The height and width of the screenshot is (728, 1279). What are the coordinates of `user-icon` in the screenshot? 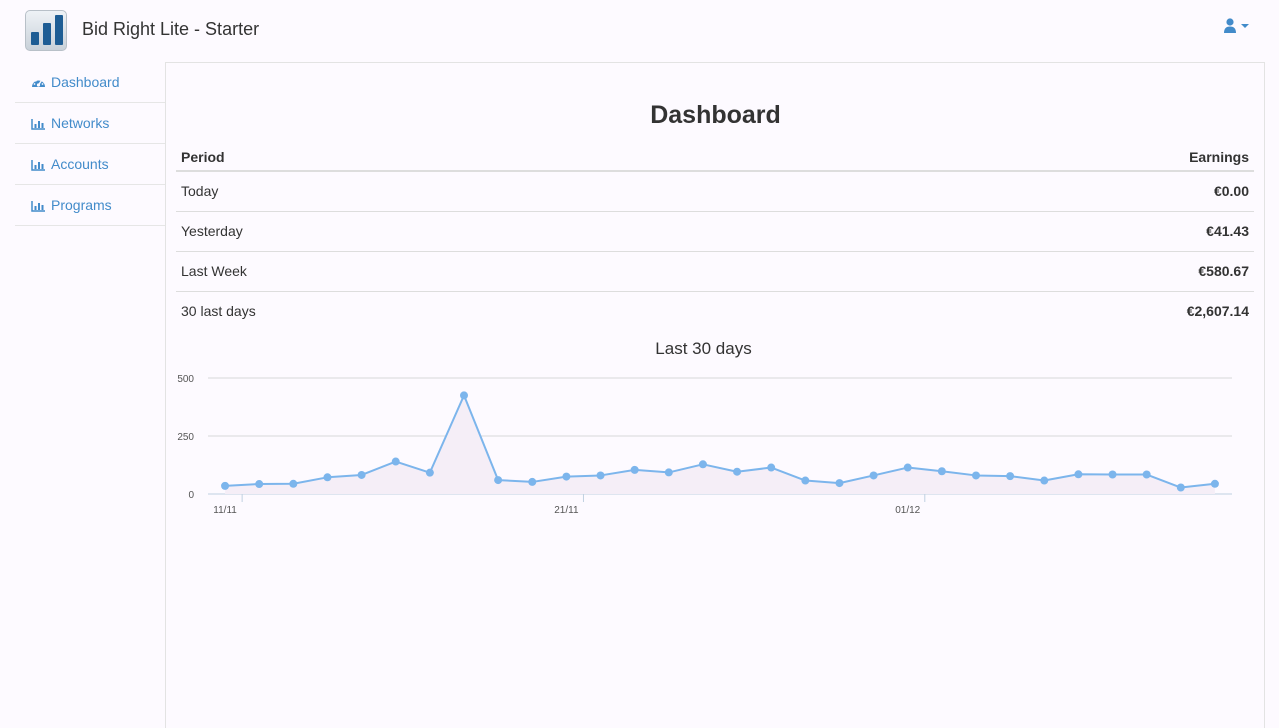 It's located at (1236, 25).